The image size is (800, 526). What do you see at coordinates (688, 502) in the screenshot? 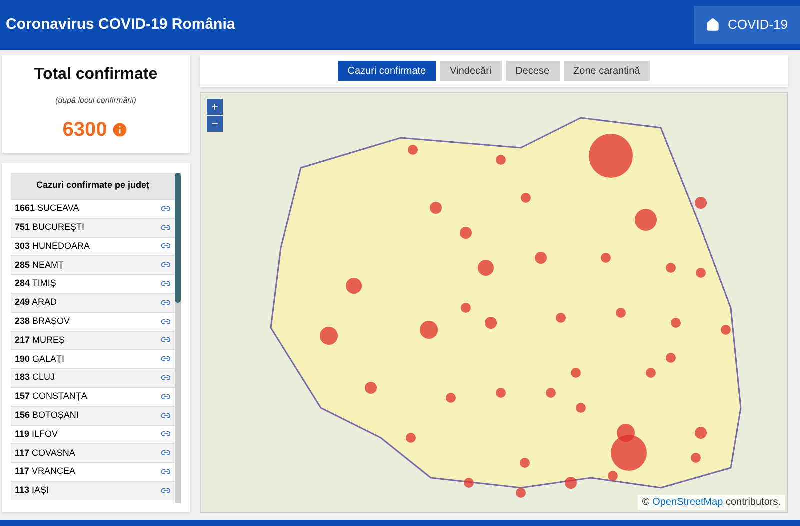
I see `osm-link: OpenStreetMap` at bounding box center [688, 502].